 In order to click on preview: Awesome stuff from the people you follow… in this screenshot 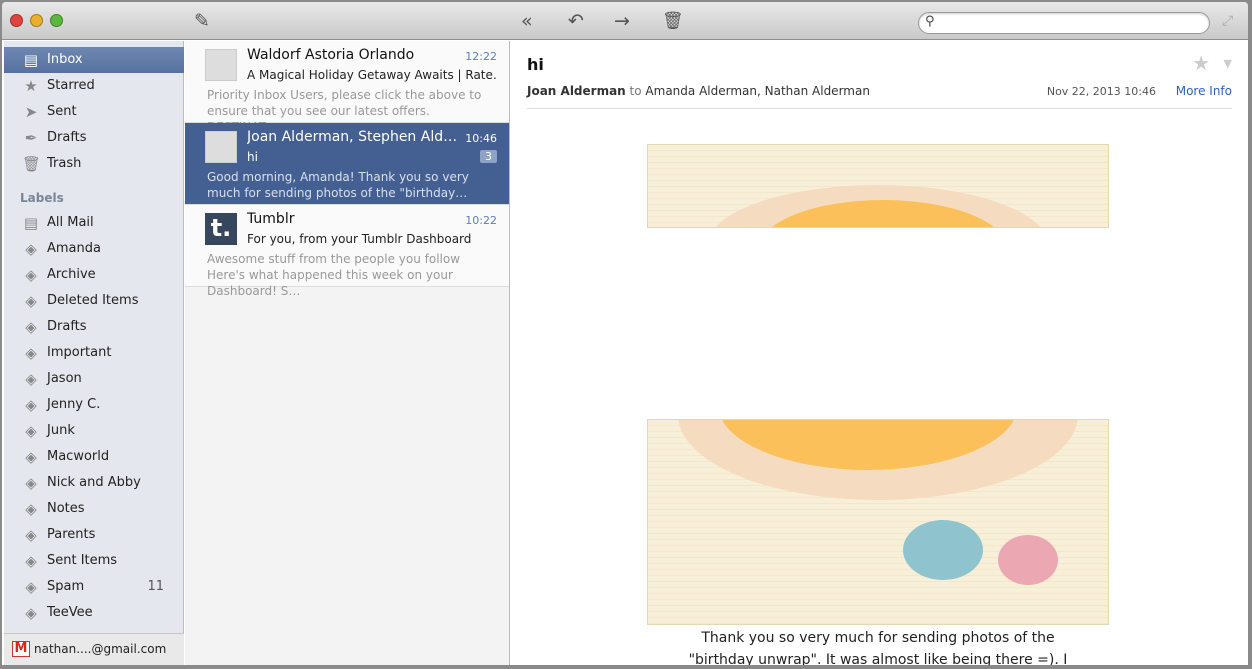, I will do `click(334, 275)`.